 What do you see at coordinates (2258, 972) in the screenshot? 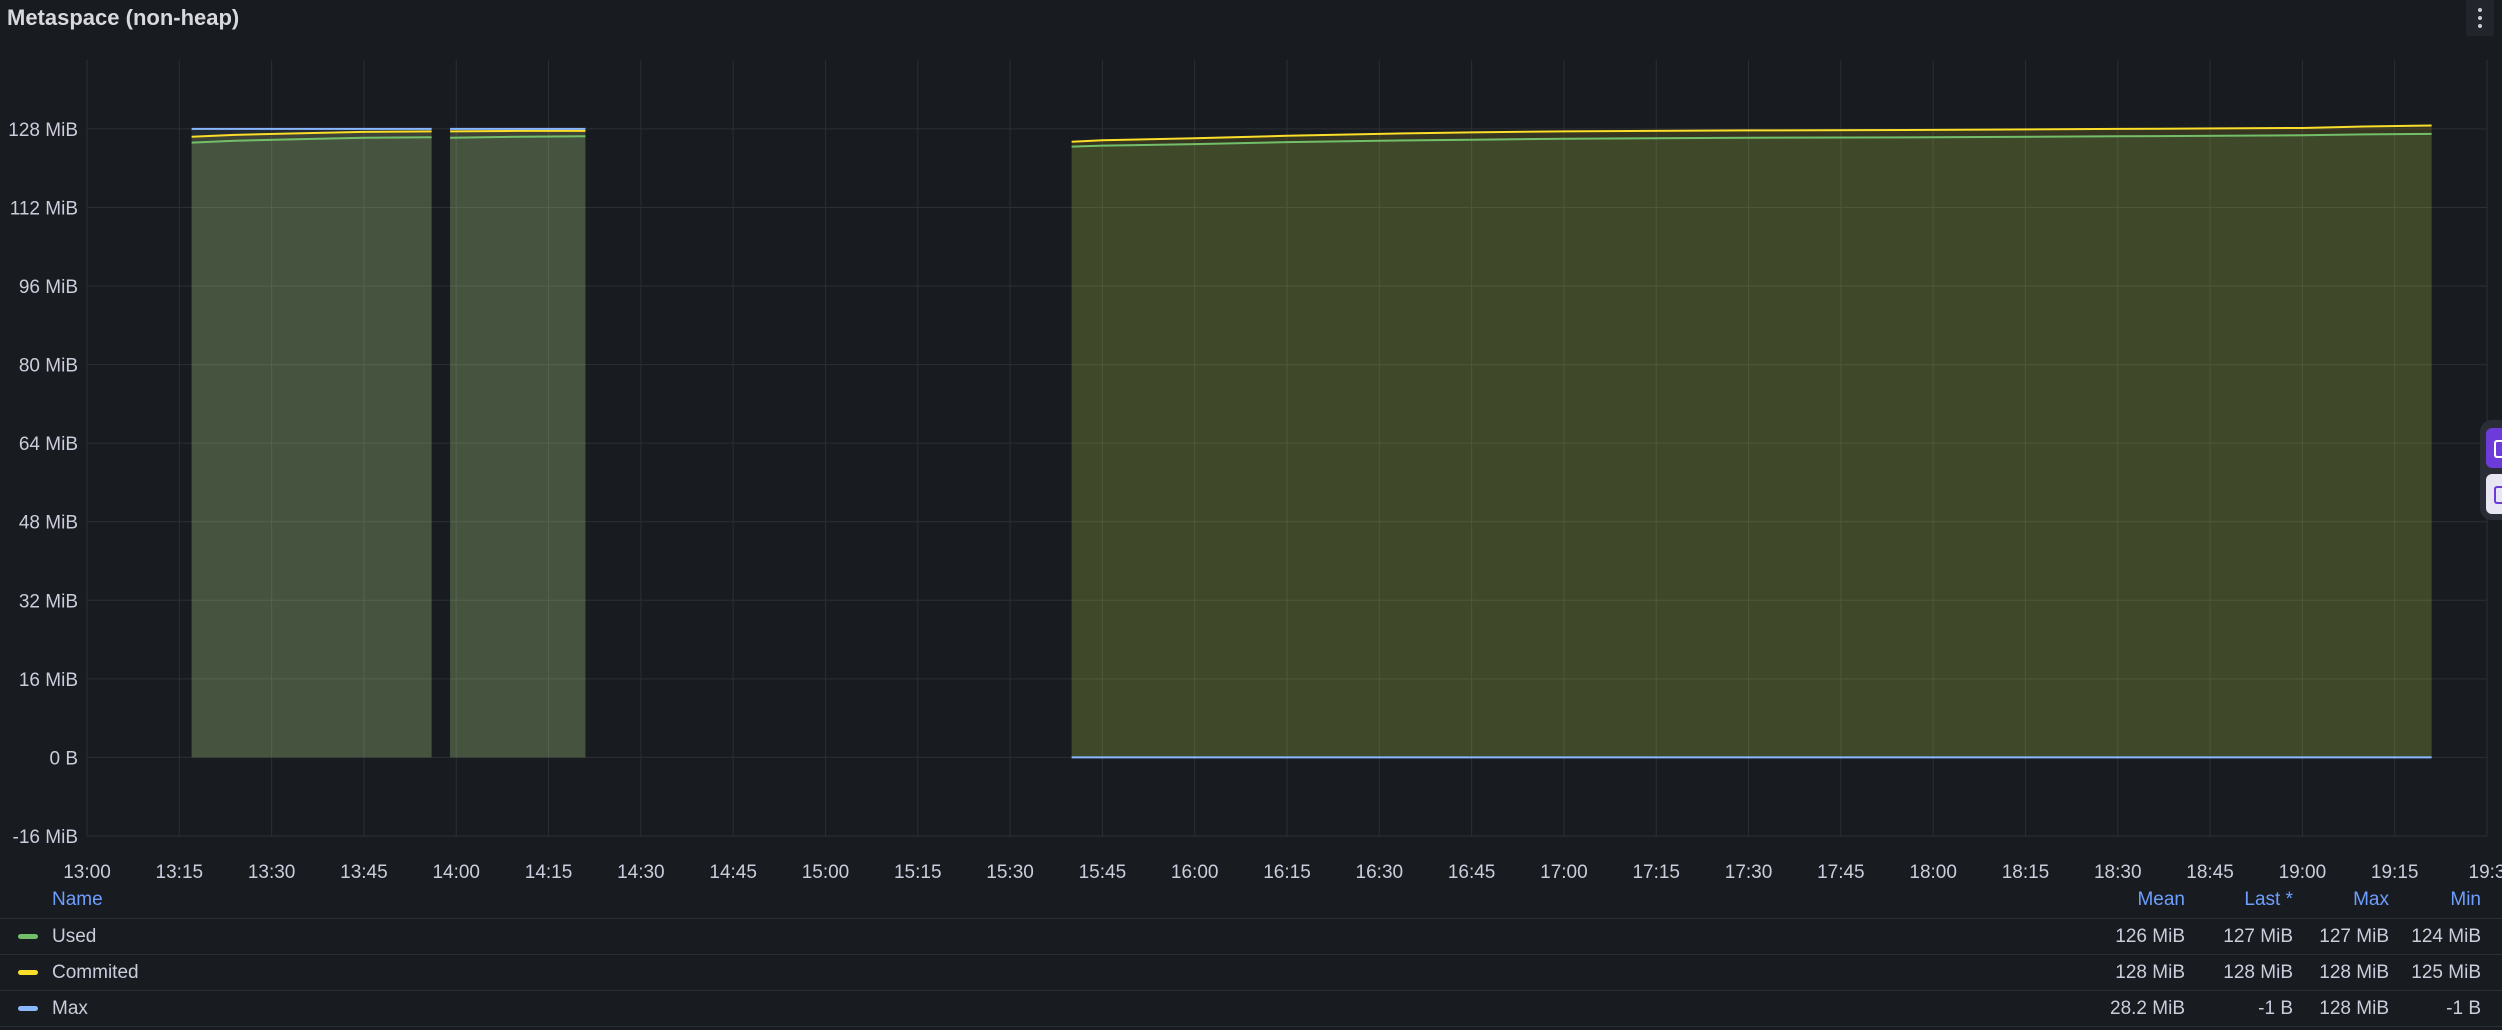
I see `legend-last-value: 128 MiB` at bounding box center [2258, 972].